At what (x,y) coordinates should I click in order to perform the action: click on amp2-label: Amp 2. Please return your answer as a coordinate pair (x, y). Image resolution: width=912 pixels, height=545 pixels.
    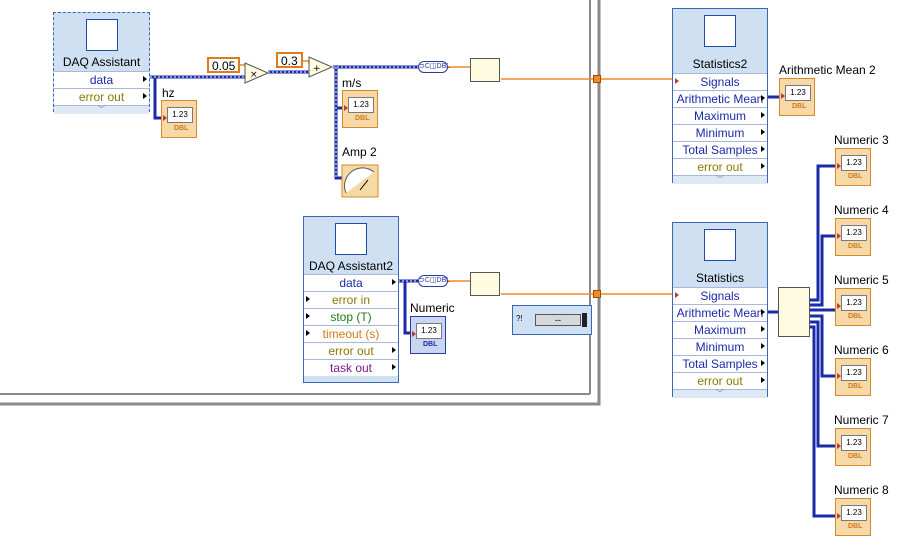
    Looking at the image, I should click on (359, 152).